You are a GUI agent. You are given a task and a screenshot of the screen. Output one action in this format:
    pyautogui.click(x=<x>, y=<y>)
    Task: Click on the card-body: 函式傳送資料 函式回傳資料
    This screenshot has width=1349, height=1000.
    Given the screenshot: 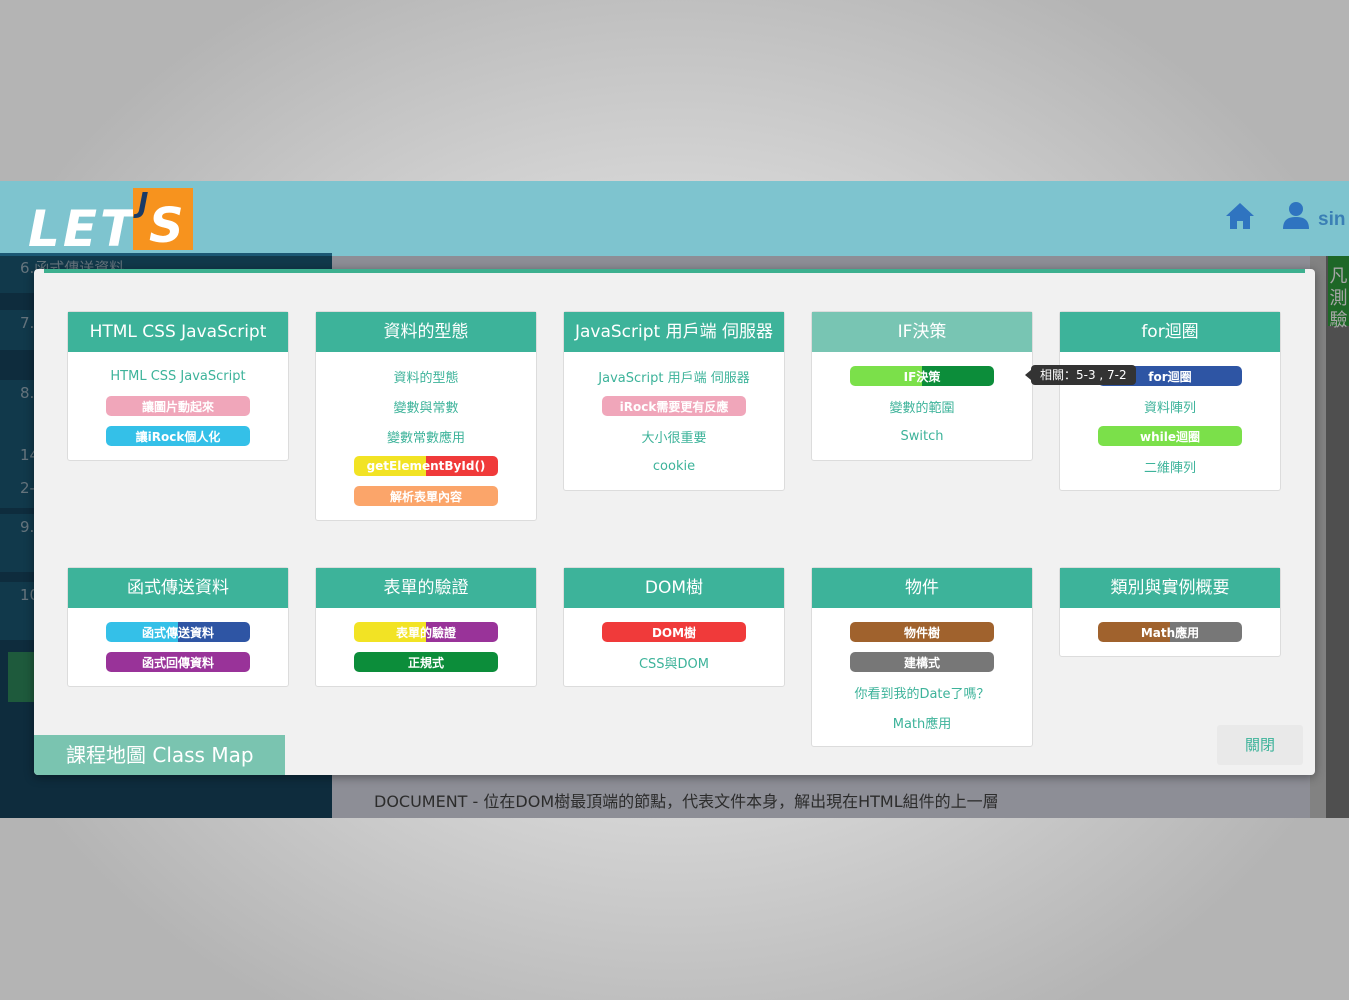 What is the action you would take?
    pyautogui.click(x=178, y=647)
    